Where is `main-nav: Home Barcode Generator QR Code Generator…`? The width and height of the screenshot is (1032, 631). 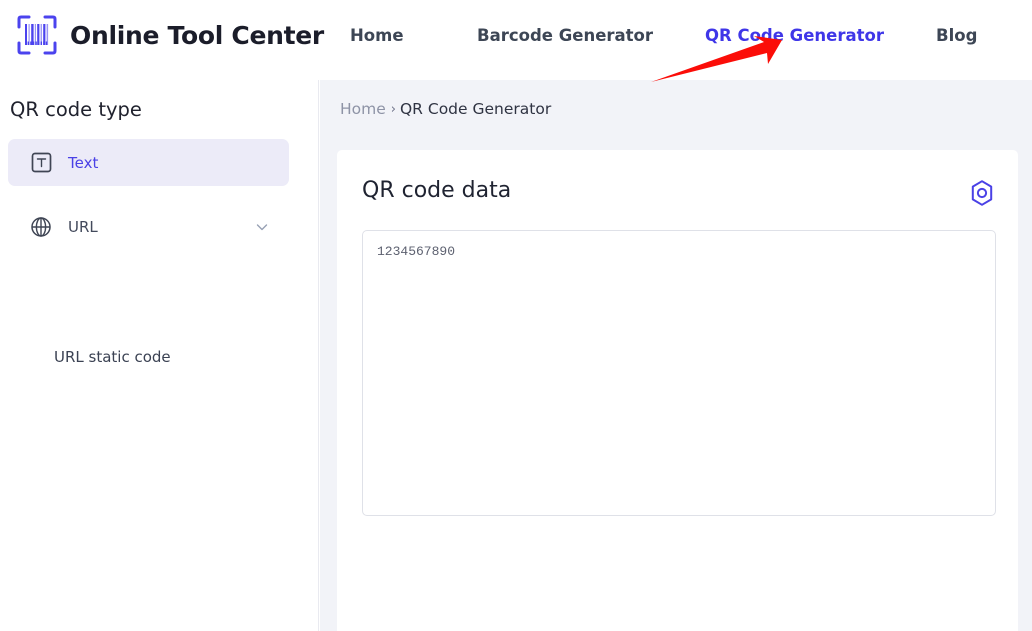 main-nav: Home Barcode Generator QR Code Generator… is located at coordinates (676, 40).